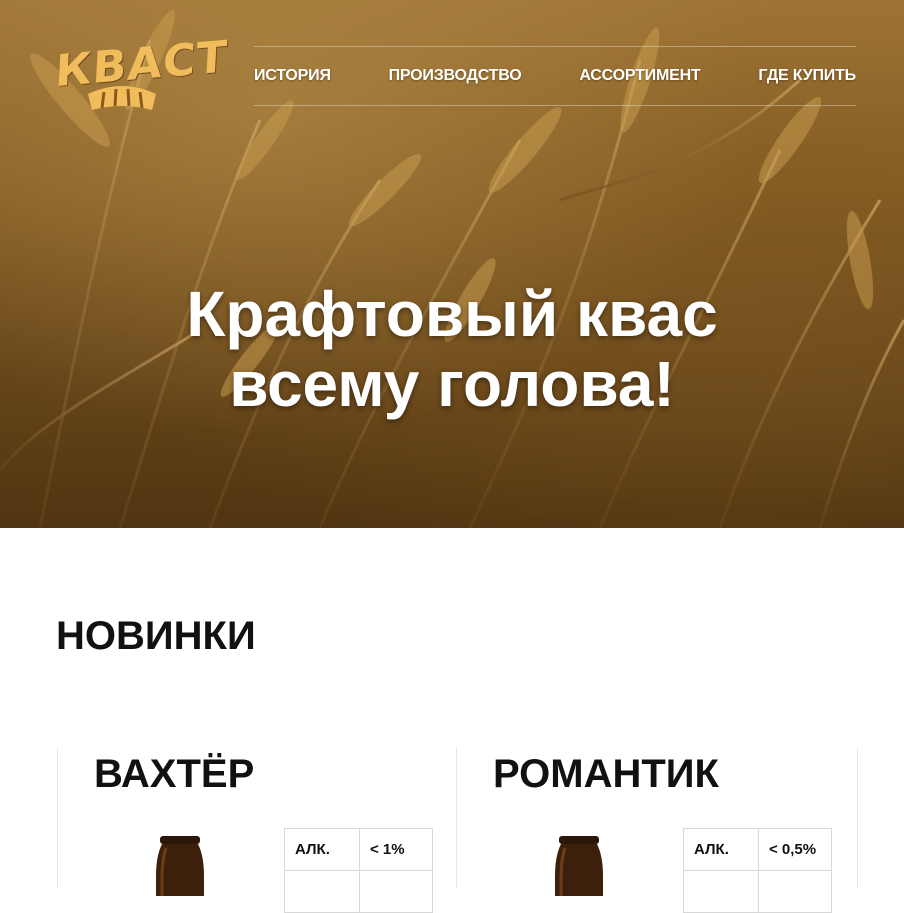 The image size is (904, 913). Describe the element at coordinates (156, 636) in the screenshot. I see `section-title-new: НОВИНКИ` at that location.